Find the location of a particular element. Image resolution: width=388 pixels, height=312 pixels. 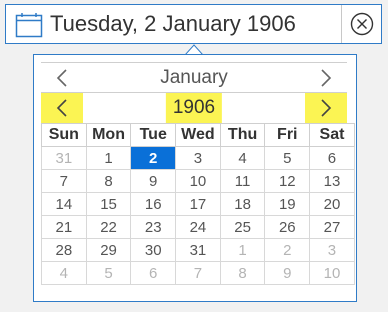

calendar-day: 17 is located at coordinates (198, 204).